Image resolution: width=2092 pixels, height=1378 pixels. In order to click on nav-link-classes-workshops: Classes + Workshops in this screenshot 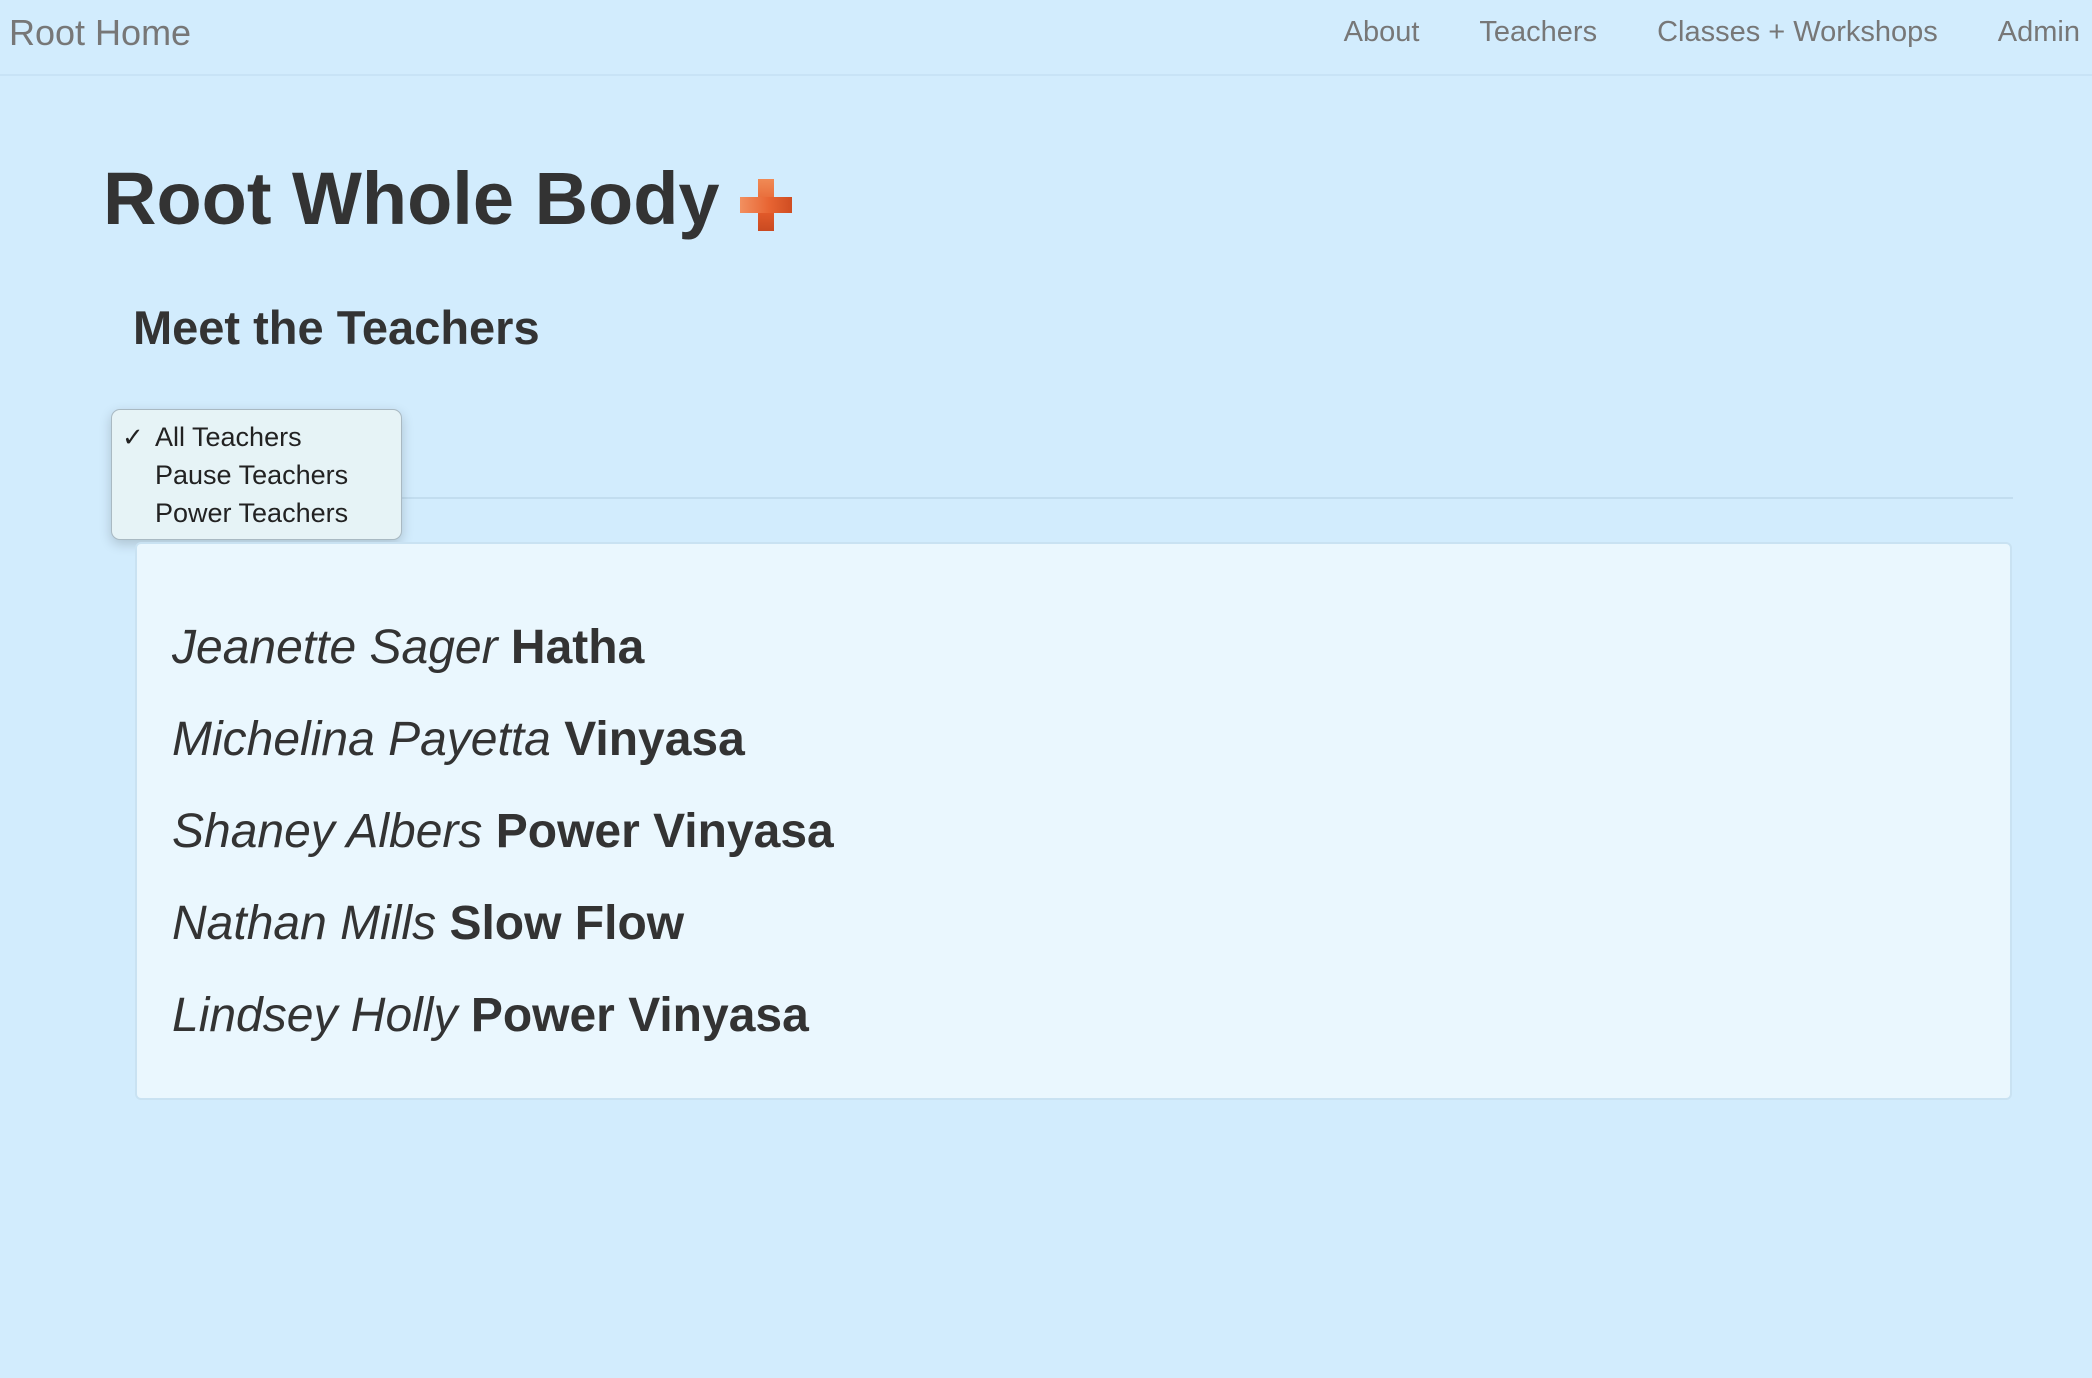, I will do `click(1797, 32)`.